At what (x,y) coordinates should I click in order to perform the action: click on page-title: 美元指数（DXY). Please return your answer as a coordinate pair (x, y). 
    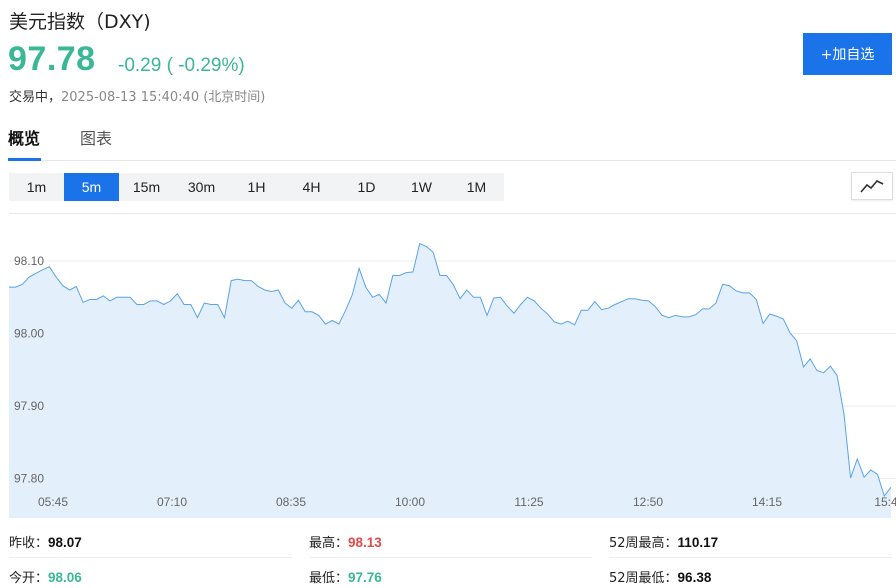
    Looking at the image, I should click on (80, 22).